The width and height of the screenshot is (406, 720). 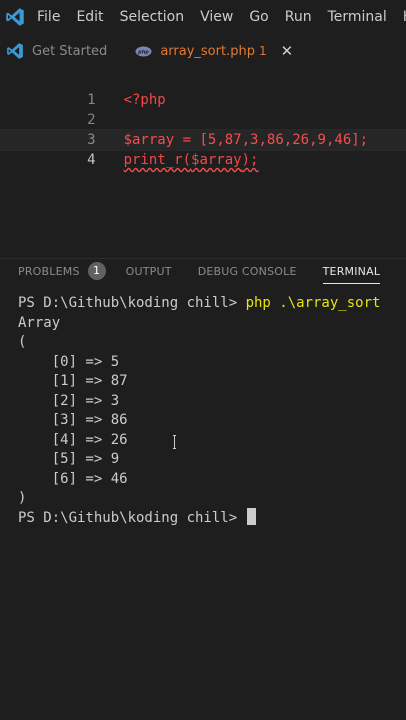 I want to click on tab-array-sort-php: php array_sort.php 1 ✕, so click(x=216, y=51).